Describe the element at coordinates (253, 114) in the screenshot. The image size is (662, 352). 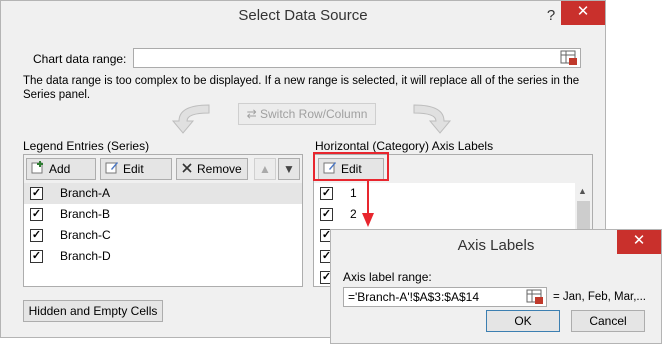
I see `switch-icon: ⇄` at that location.